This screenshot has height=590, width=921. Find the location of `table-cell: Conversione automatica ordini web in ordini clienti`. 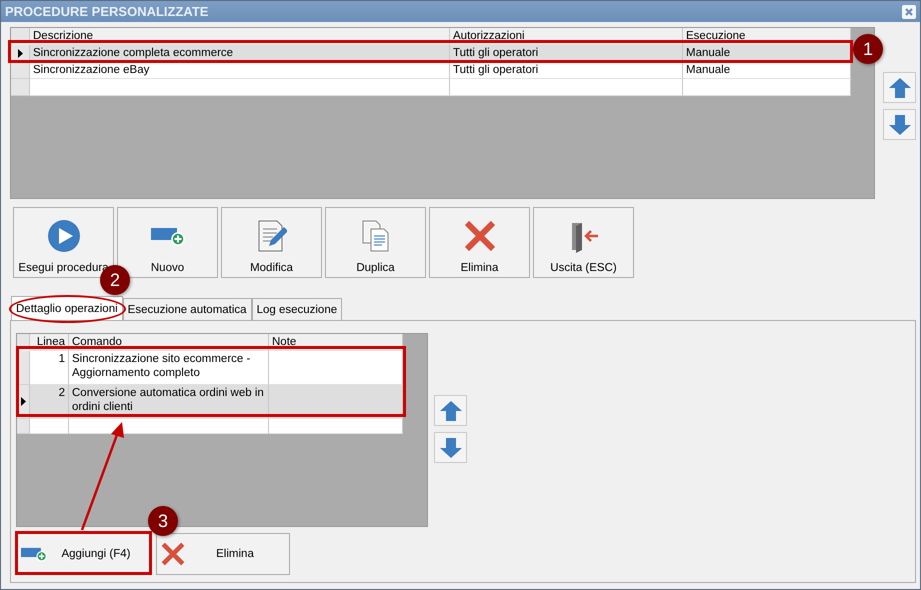

table-cell: Conversione automatica ordini web in ordini clienti is located at coordinates (169, 402).